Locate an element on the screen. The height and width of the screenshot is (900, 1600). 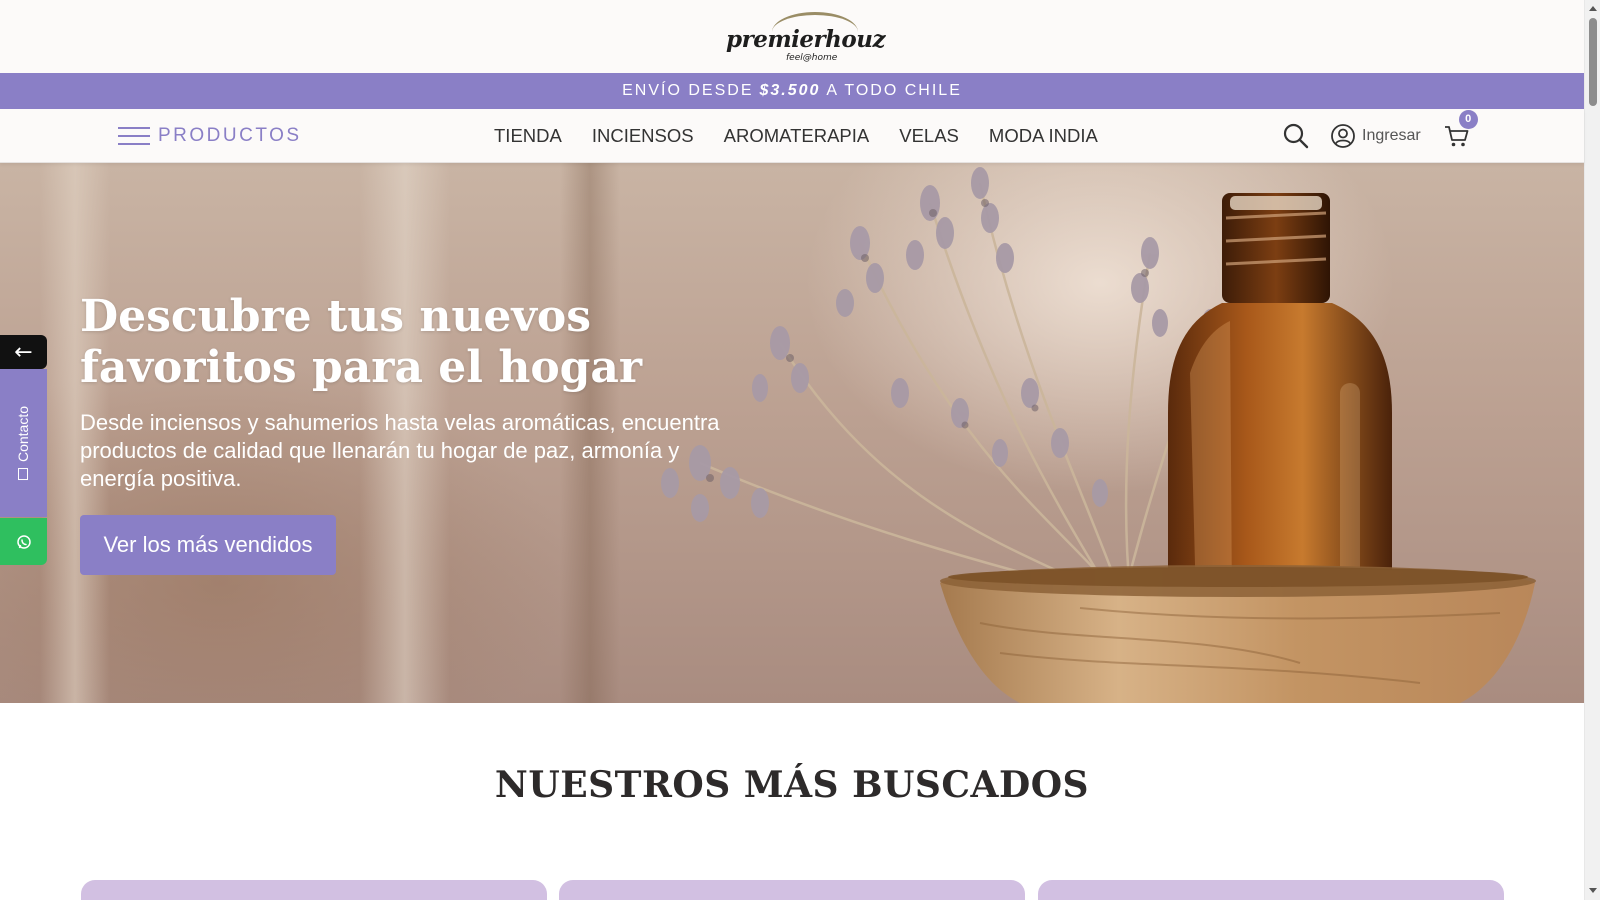
shipping-promo-bar: ENVÍO DESDE $3.500 A TODO CHILE is located at coordinates (792, 91).